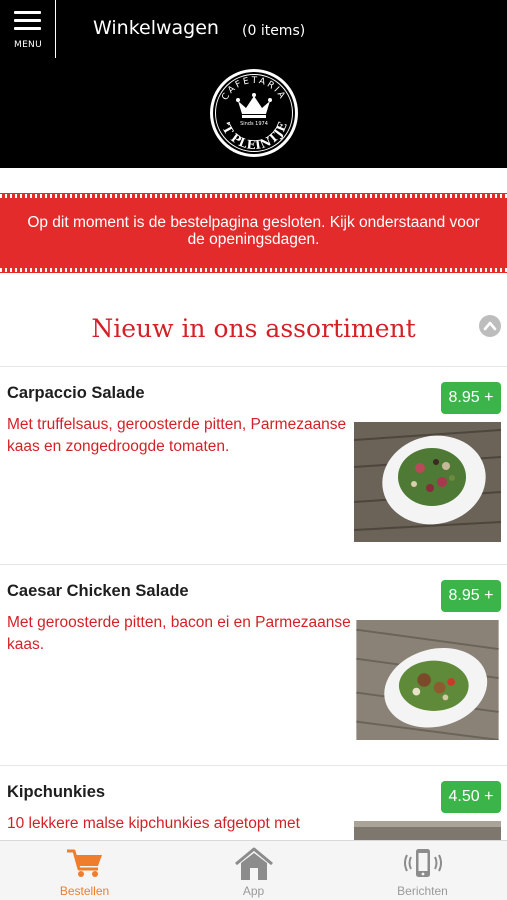 This screenshot has width=507, height=900. Describe the element at coordinates (254, 124) in the screenshot. I see `logo-since-text: Sinds 1974` at that location.